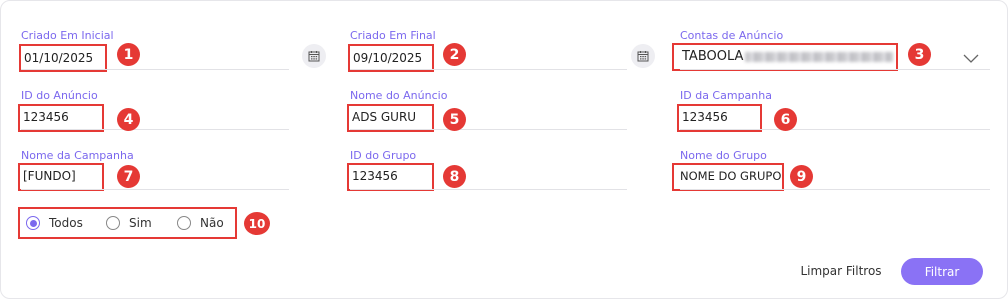  Describe the element at coordinates (723, 155) in the screenshot. I see `group-name-label: Nome do Grupo` at that location.